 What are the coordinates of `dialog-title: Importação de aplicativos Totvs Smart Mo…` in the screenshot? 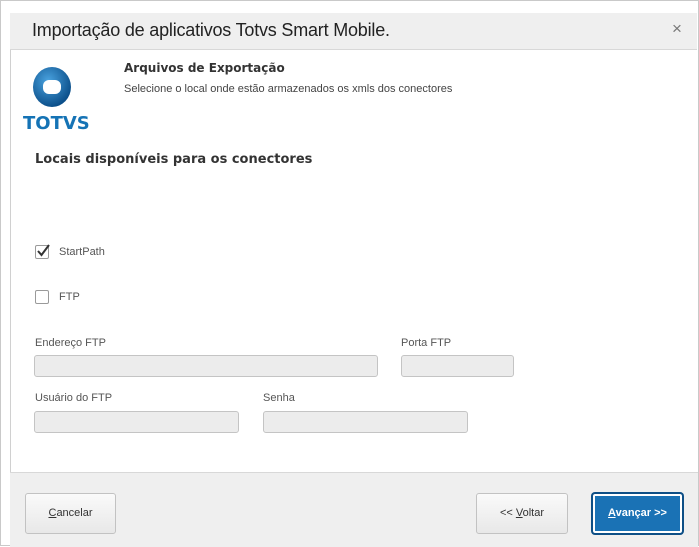 It's located at (211, 30).